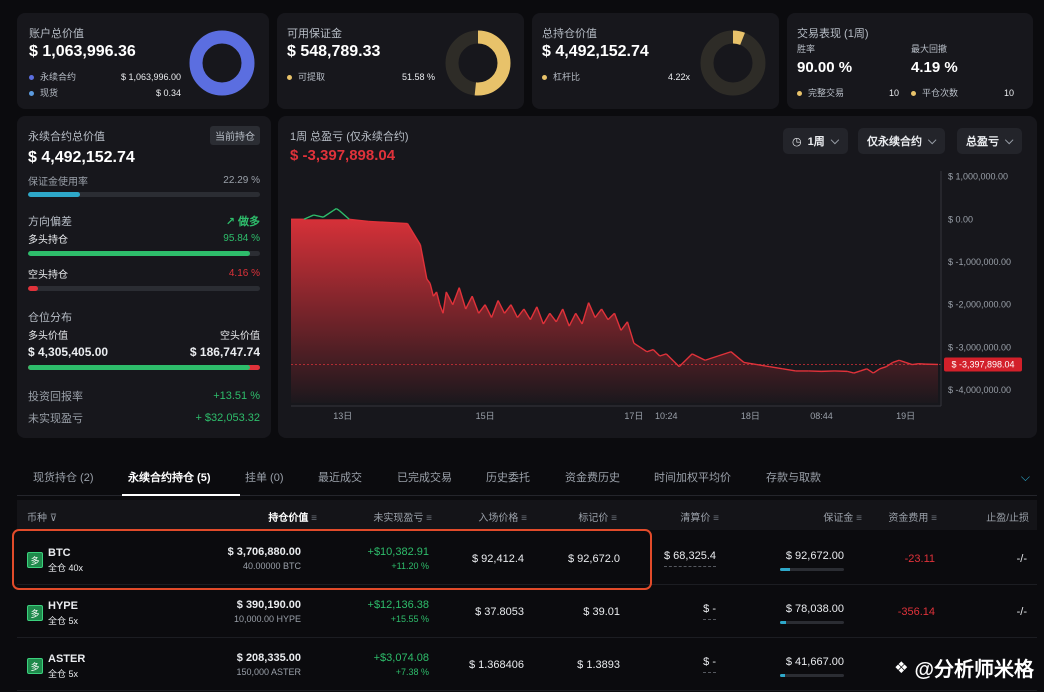 This screenshot has height=692, width=1044. I want to click on legend-label: 平仓次数, so click(940, 93).